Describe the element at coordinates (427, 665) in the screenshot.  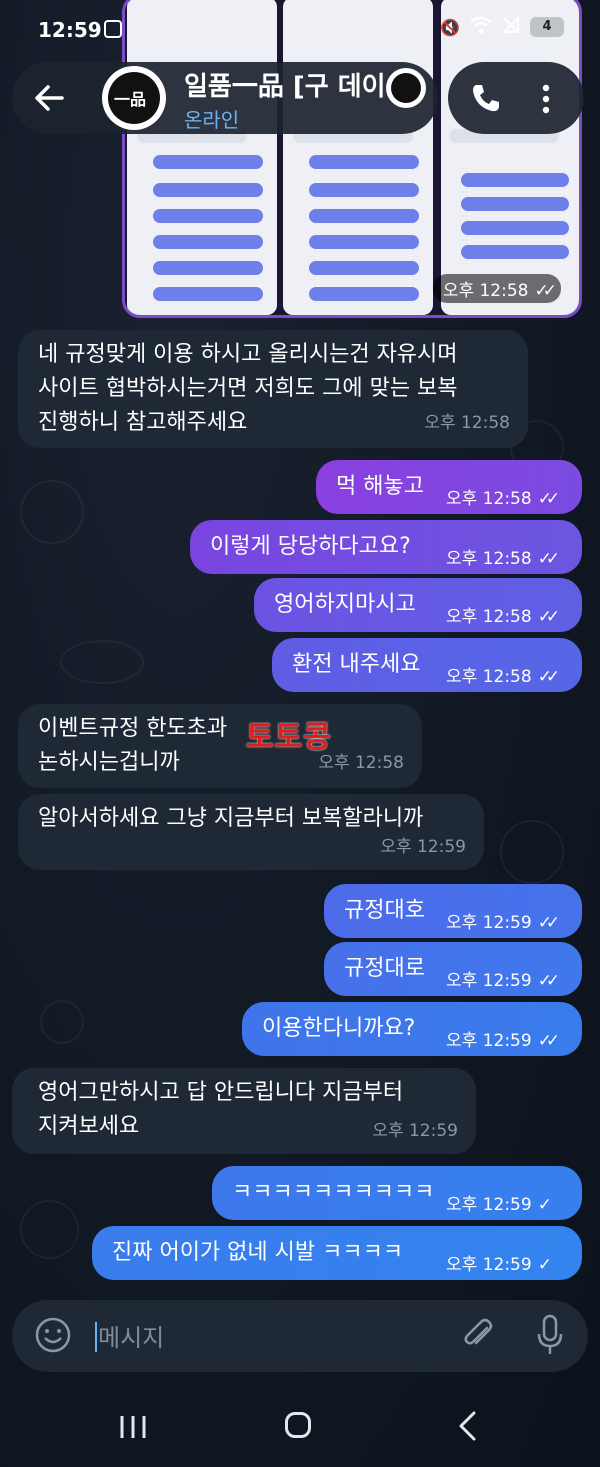
I see `message-outgoing: 환전 내주세요 오후 12:58 ✓✓` at that location.